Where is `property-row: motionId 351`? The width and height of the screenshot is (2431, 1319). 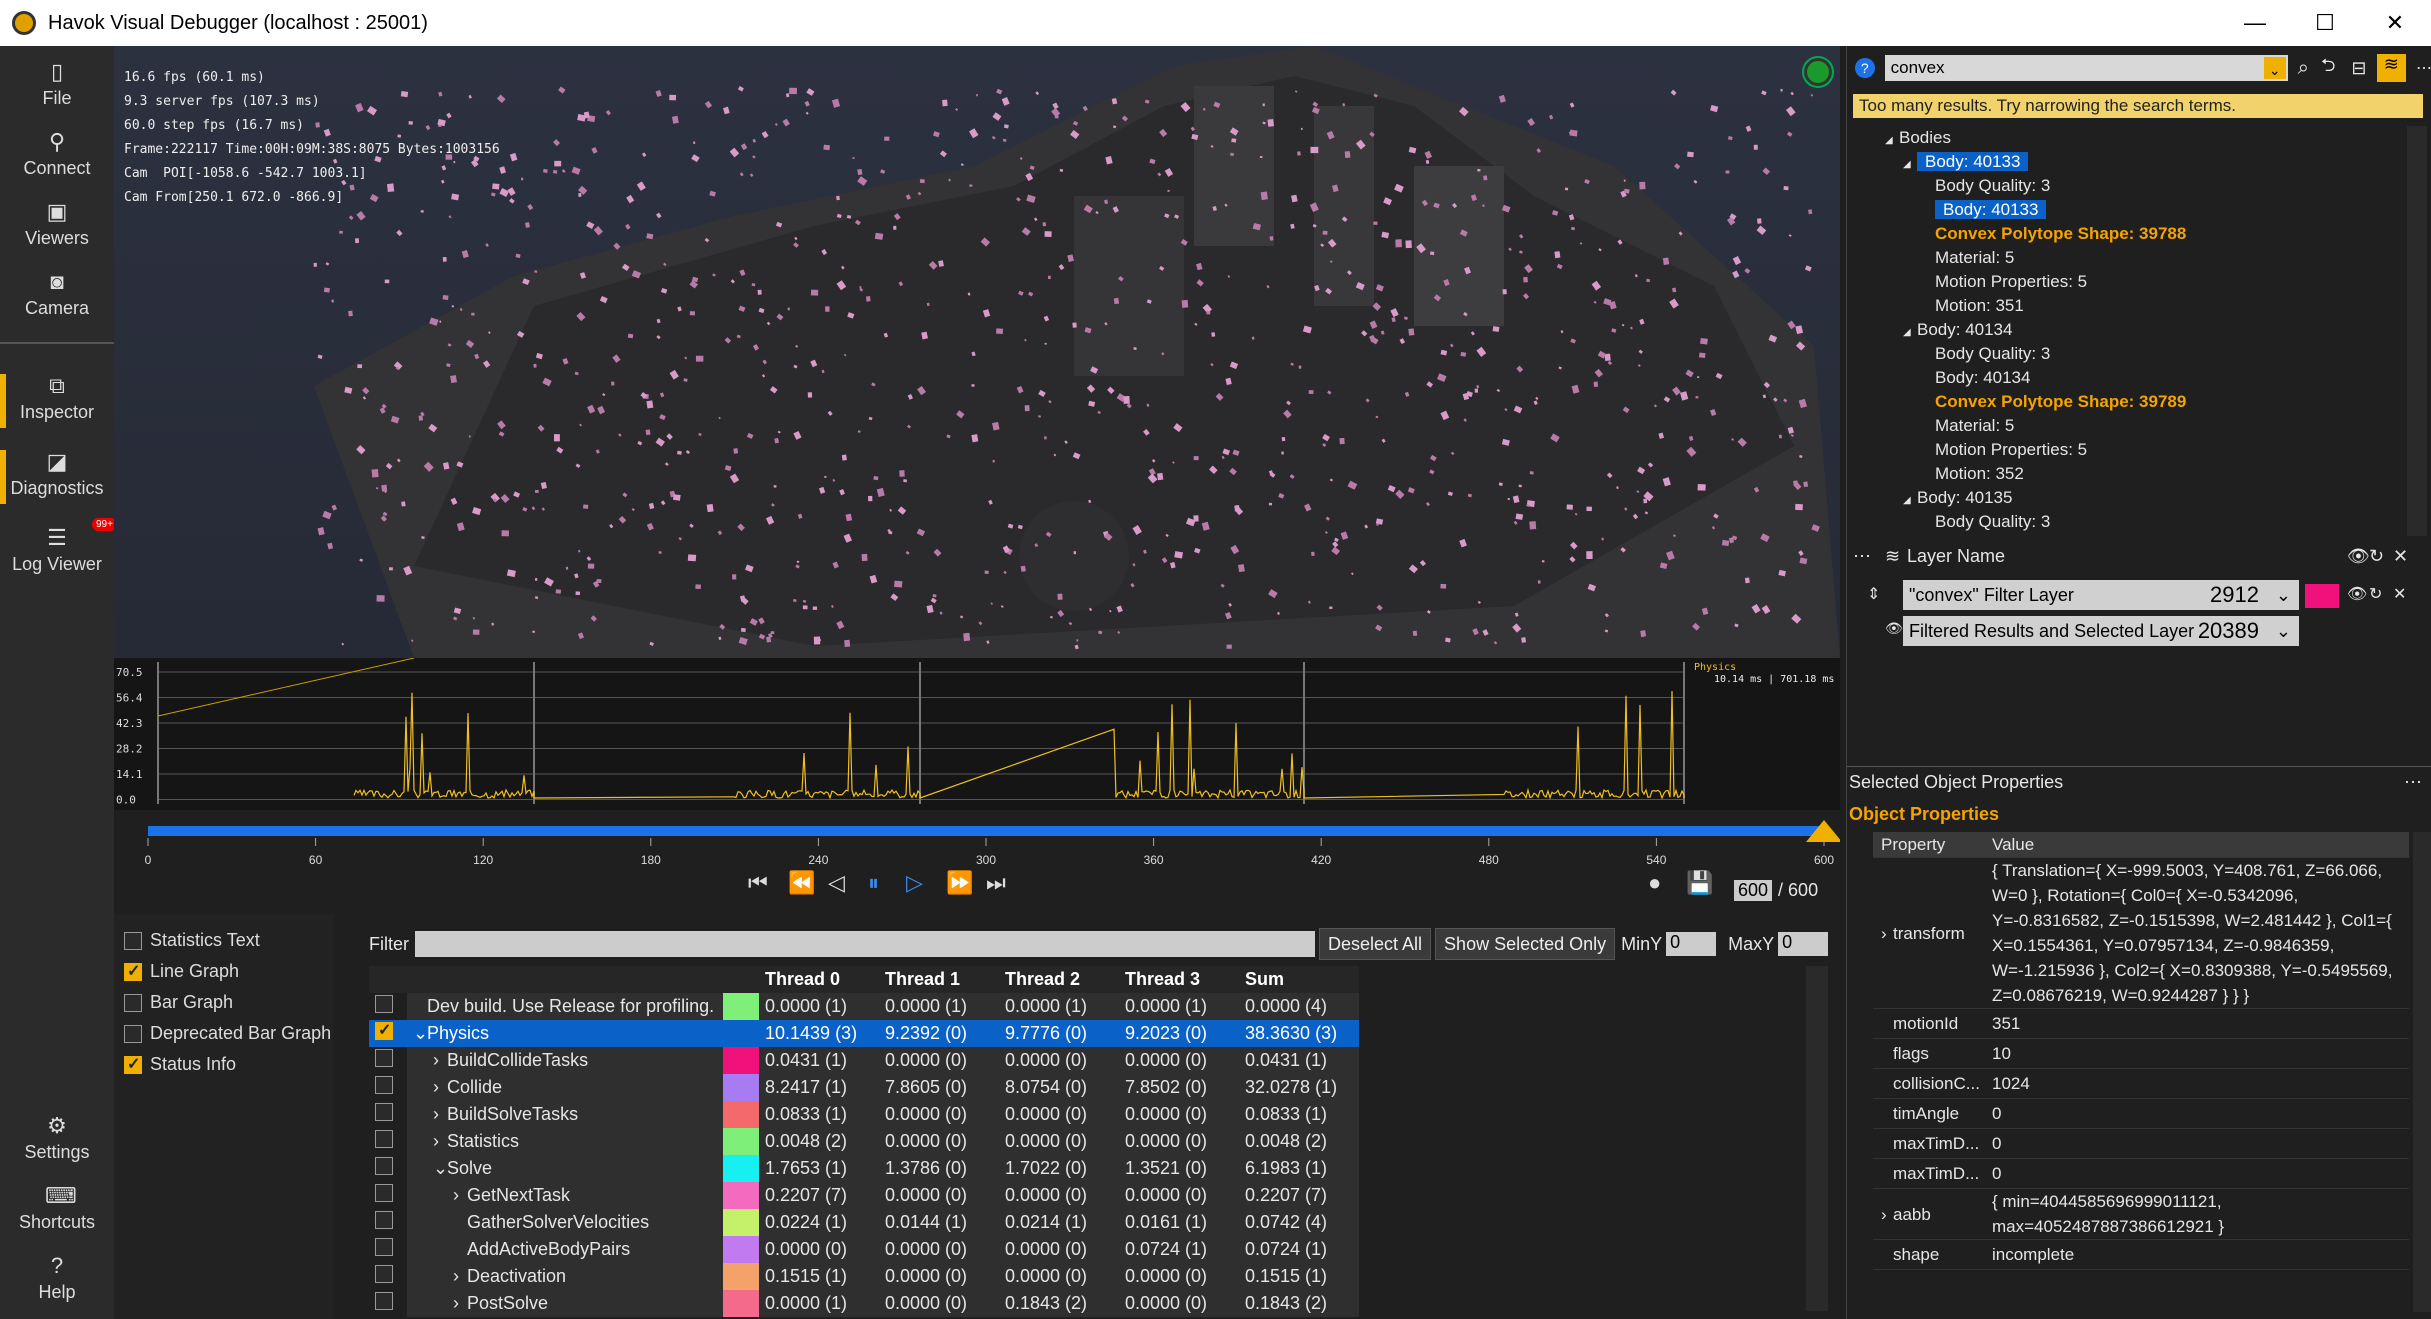
property-row: motionId 351 is located at coordinates (2141, 1024).